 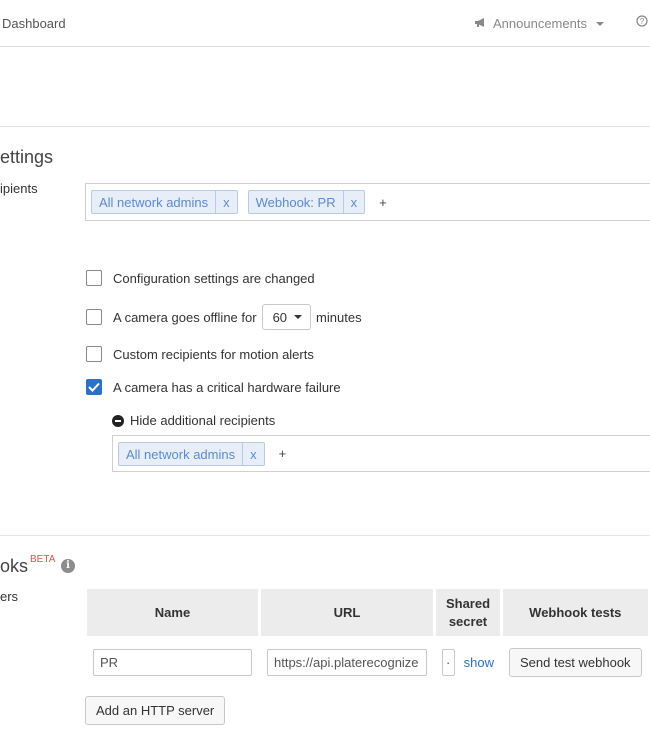 I want to click on announcements-label: Announcements, so click(x=540, y=23).